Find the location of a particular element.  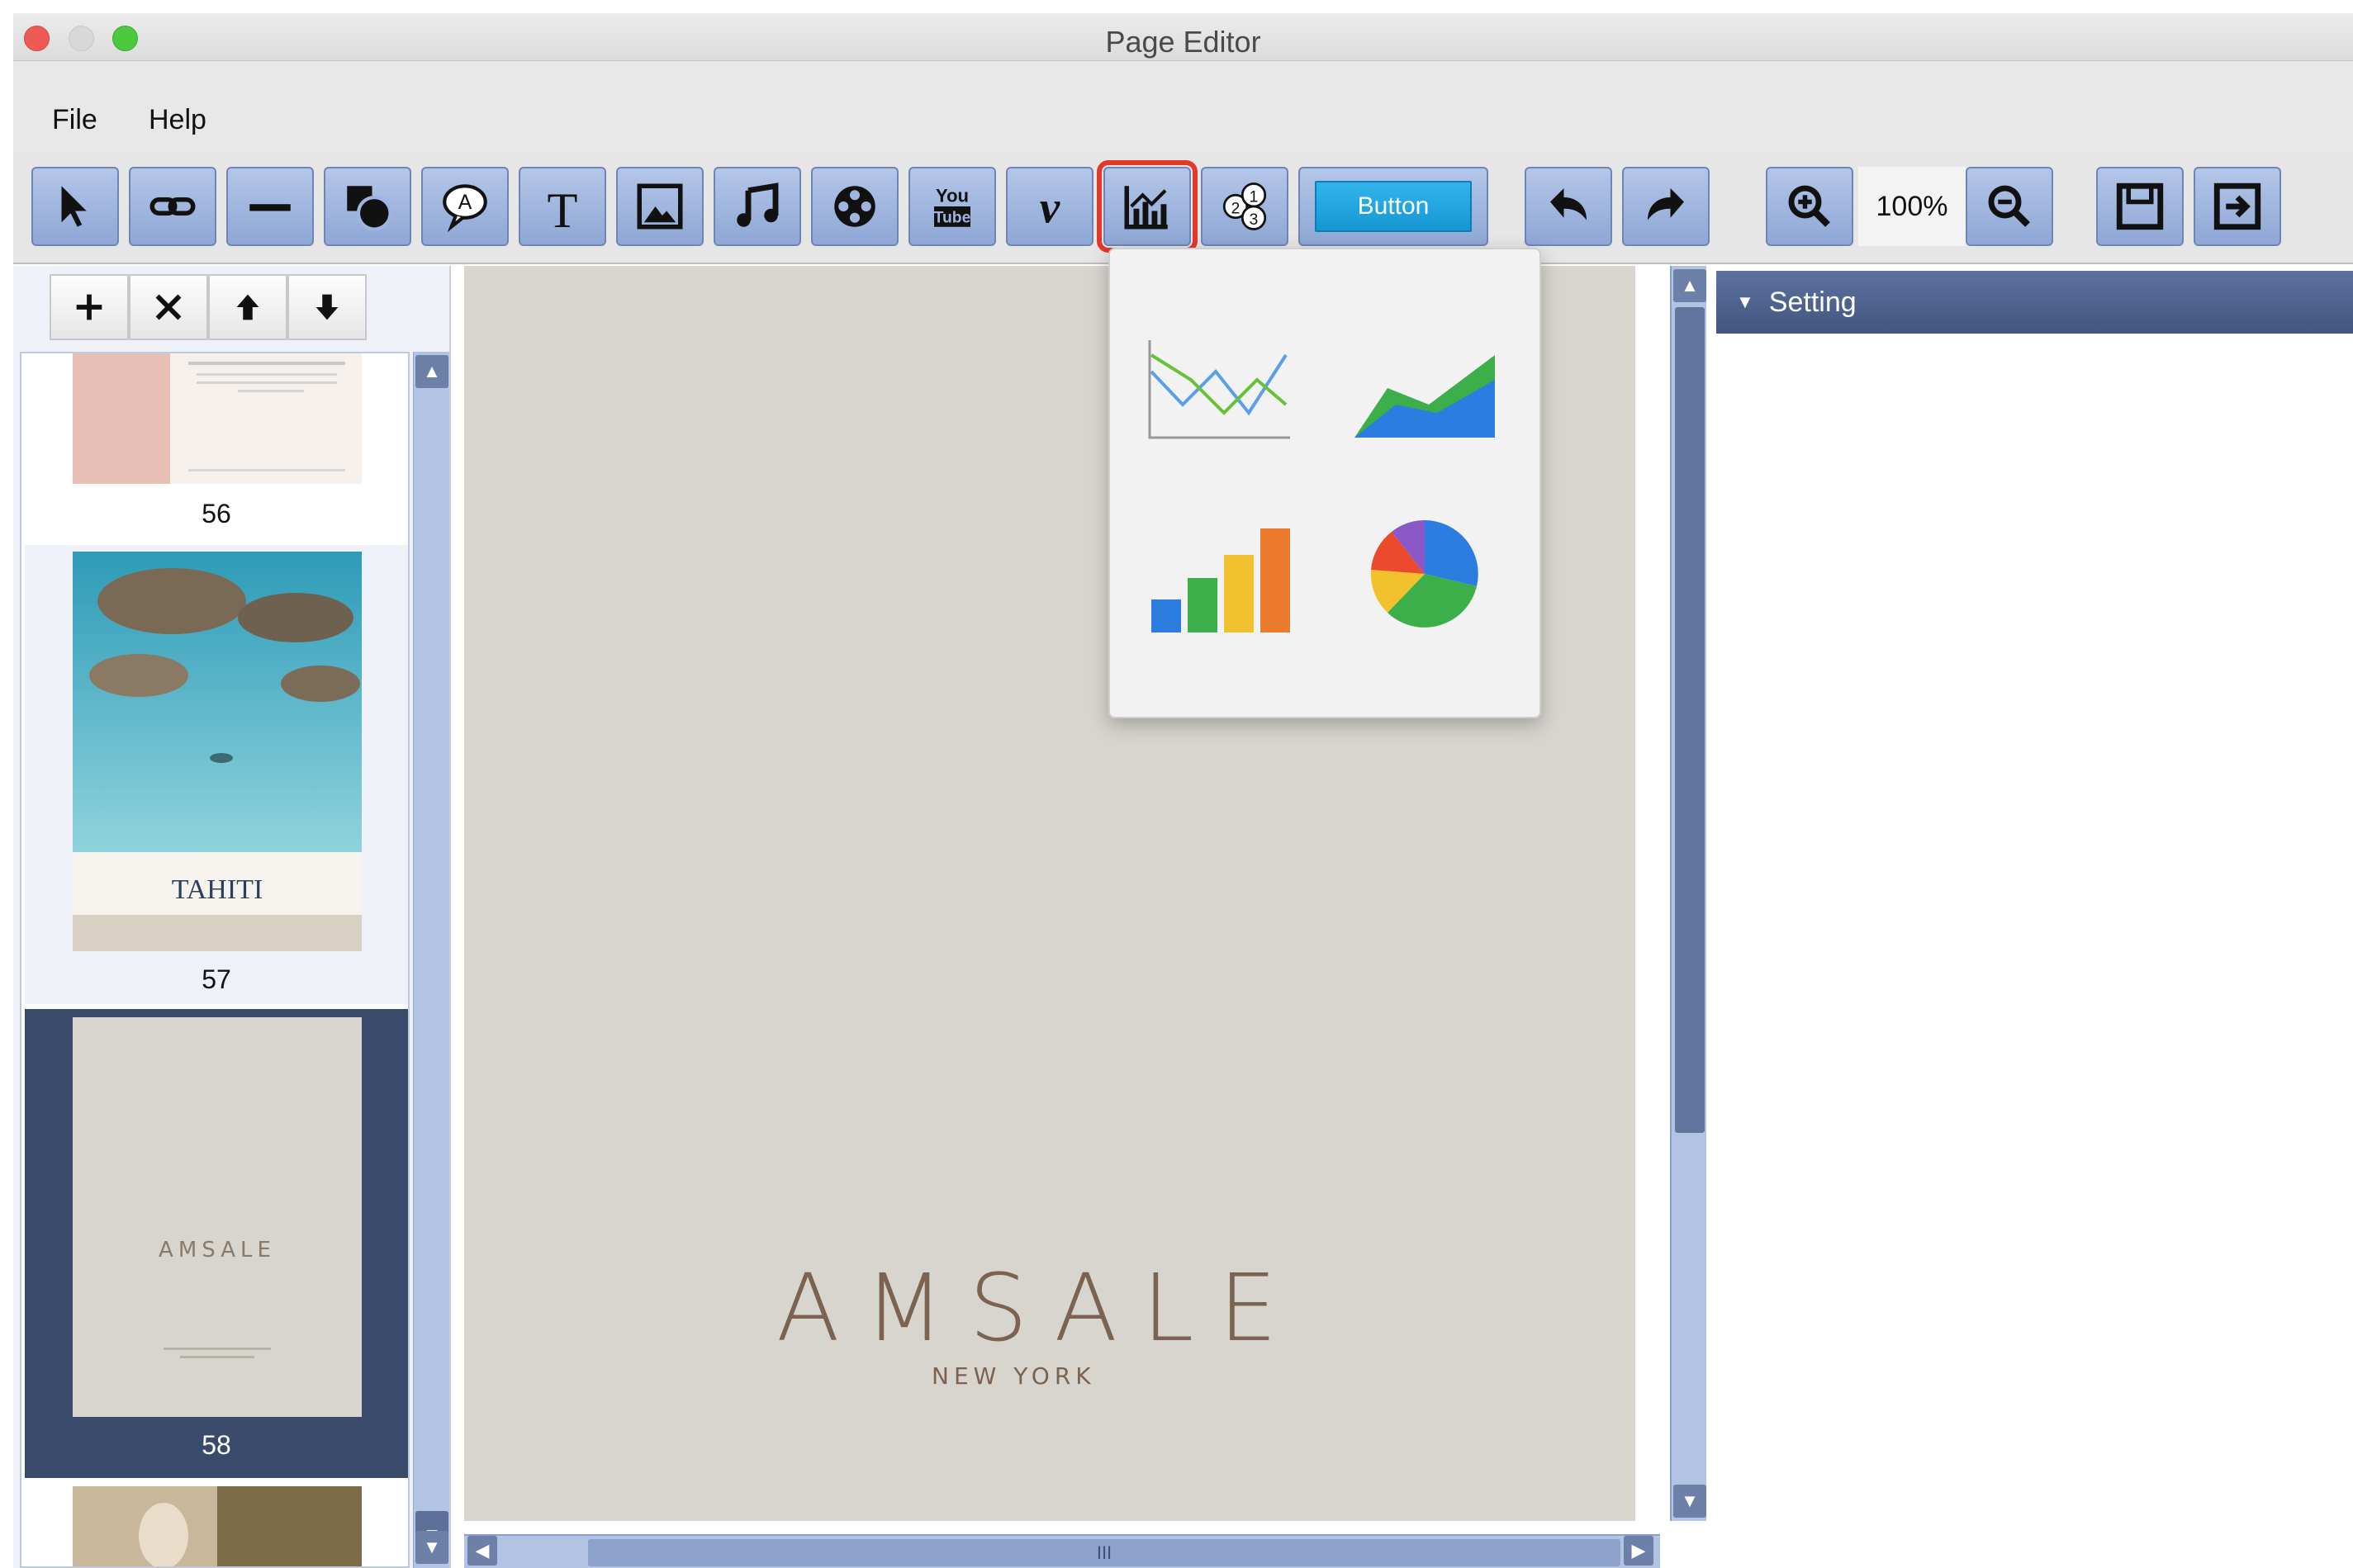

move-page-down-button is located at coordinates (327, 307).